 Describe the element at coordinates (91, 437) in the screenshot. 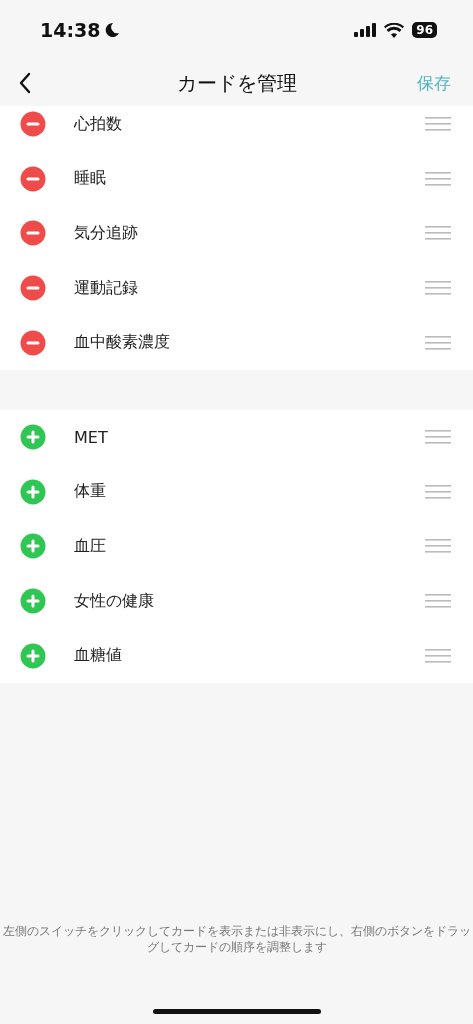

I see `card-label: MET` at that location.